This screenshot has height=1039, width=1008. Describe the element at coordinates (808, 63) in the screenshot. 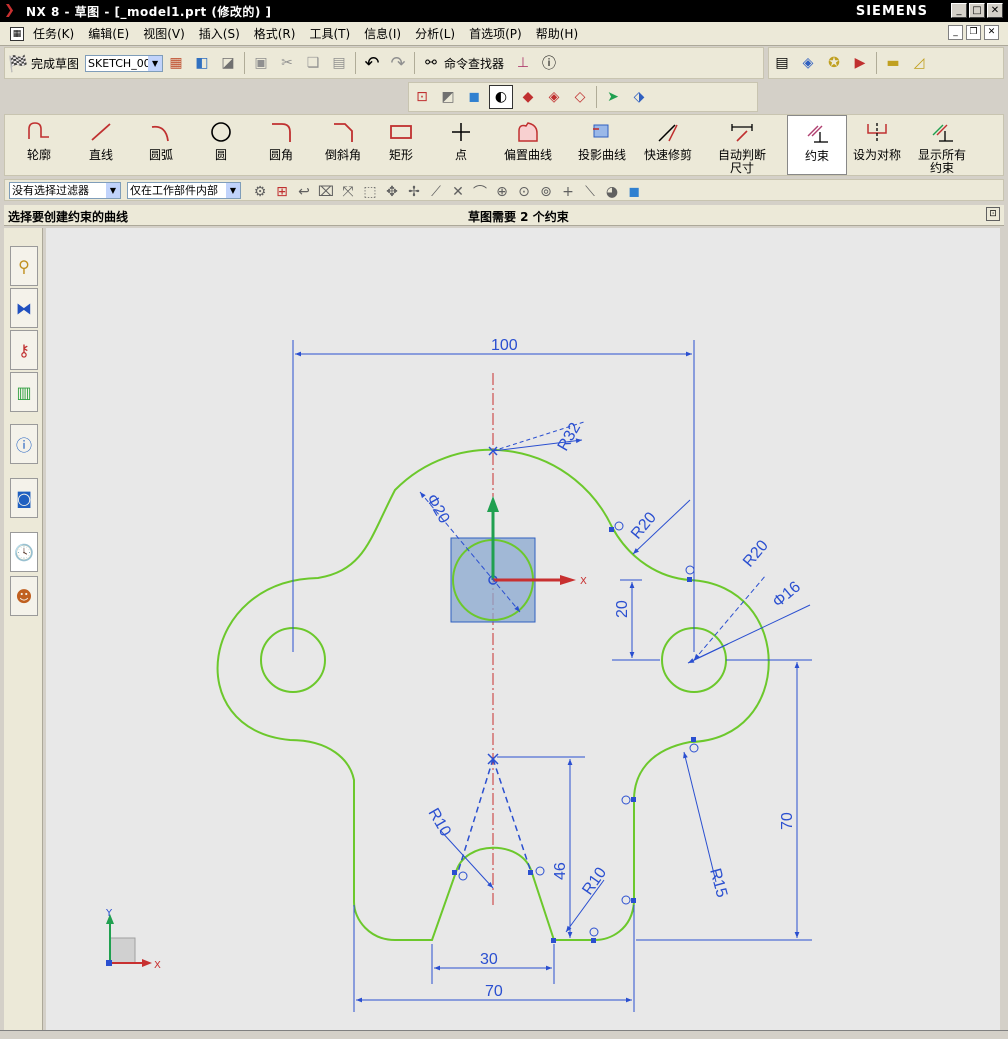

I see `wcs-icon: ◈` at that location.